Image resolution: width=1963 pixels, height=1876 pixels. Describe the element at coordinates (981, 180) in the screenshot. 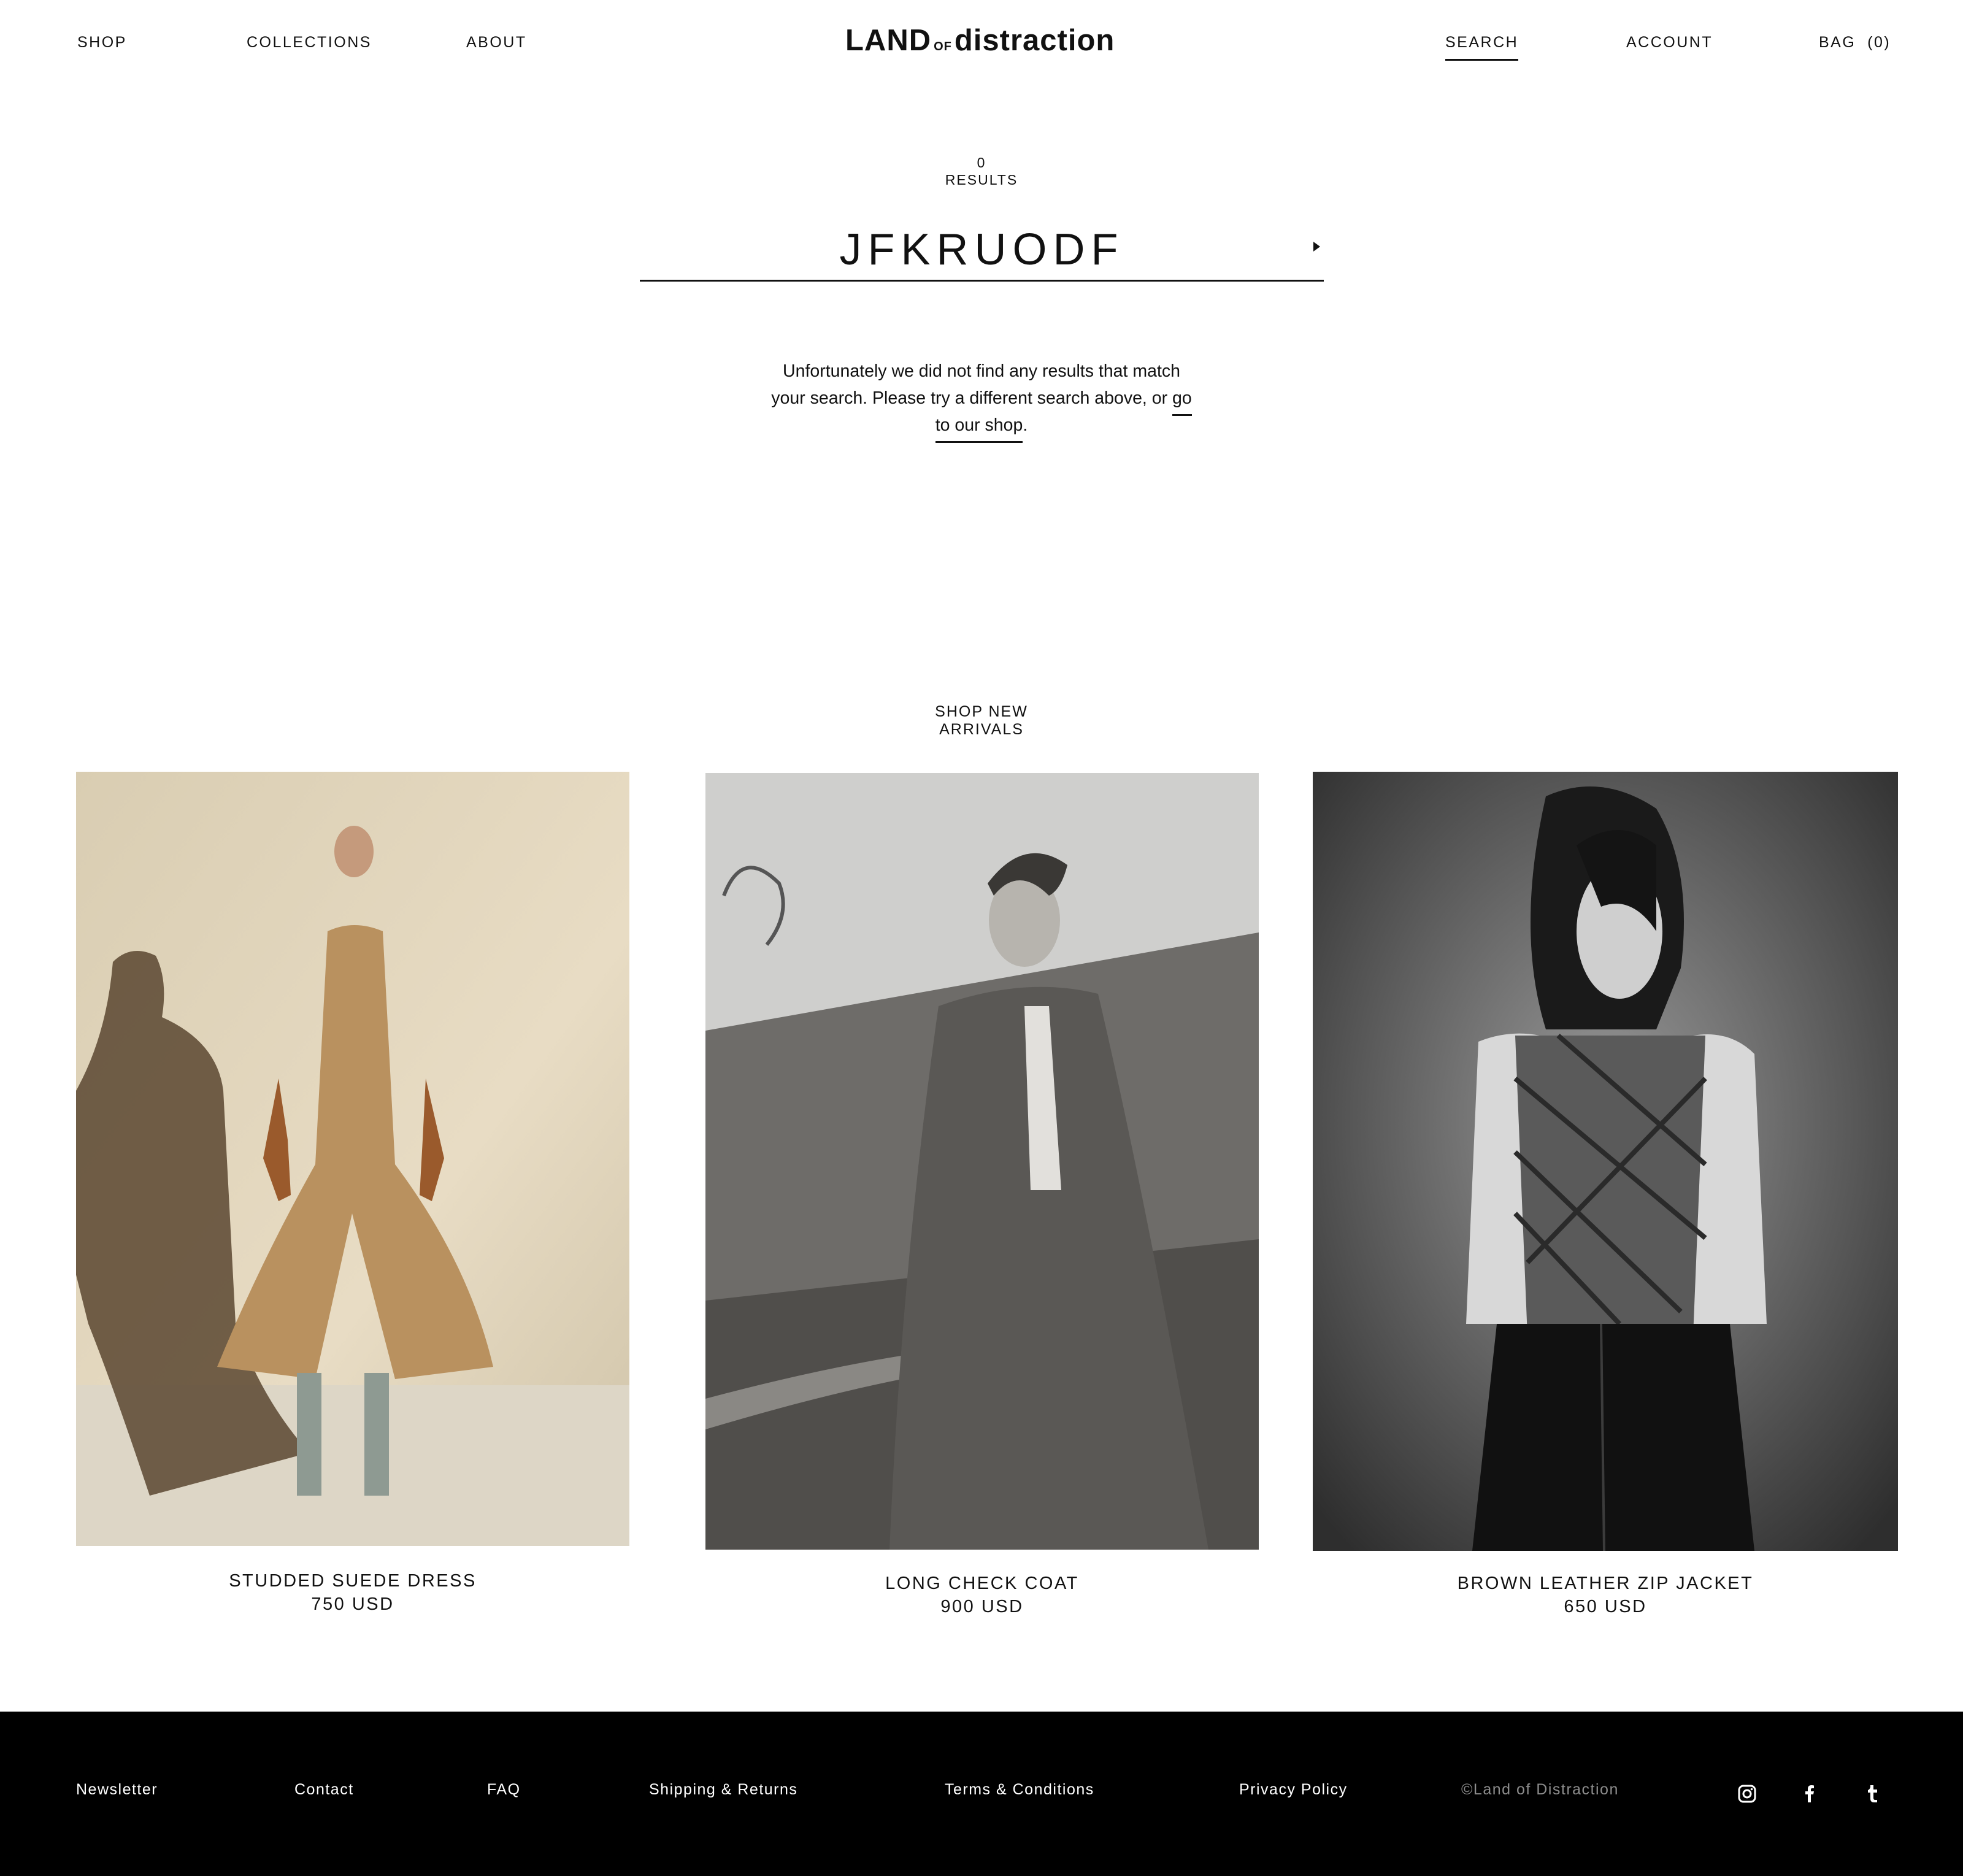

I see `results-label: RESULTS` at that location.